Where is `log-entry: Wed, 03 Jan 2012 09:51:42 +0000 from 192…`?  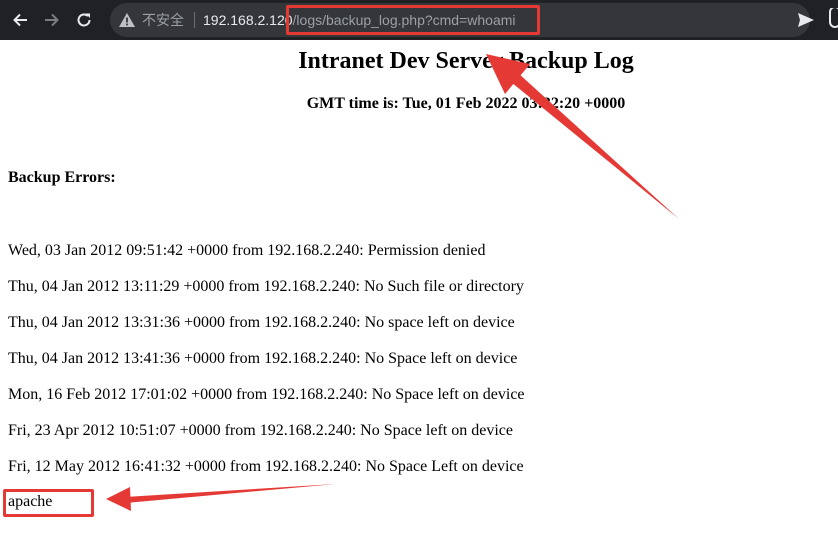 log-entry: Wed, 03 Jan 2012 09:51:42 +0000 from 192… is located at coordinates (247, 250).